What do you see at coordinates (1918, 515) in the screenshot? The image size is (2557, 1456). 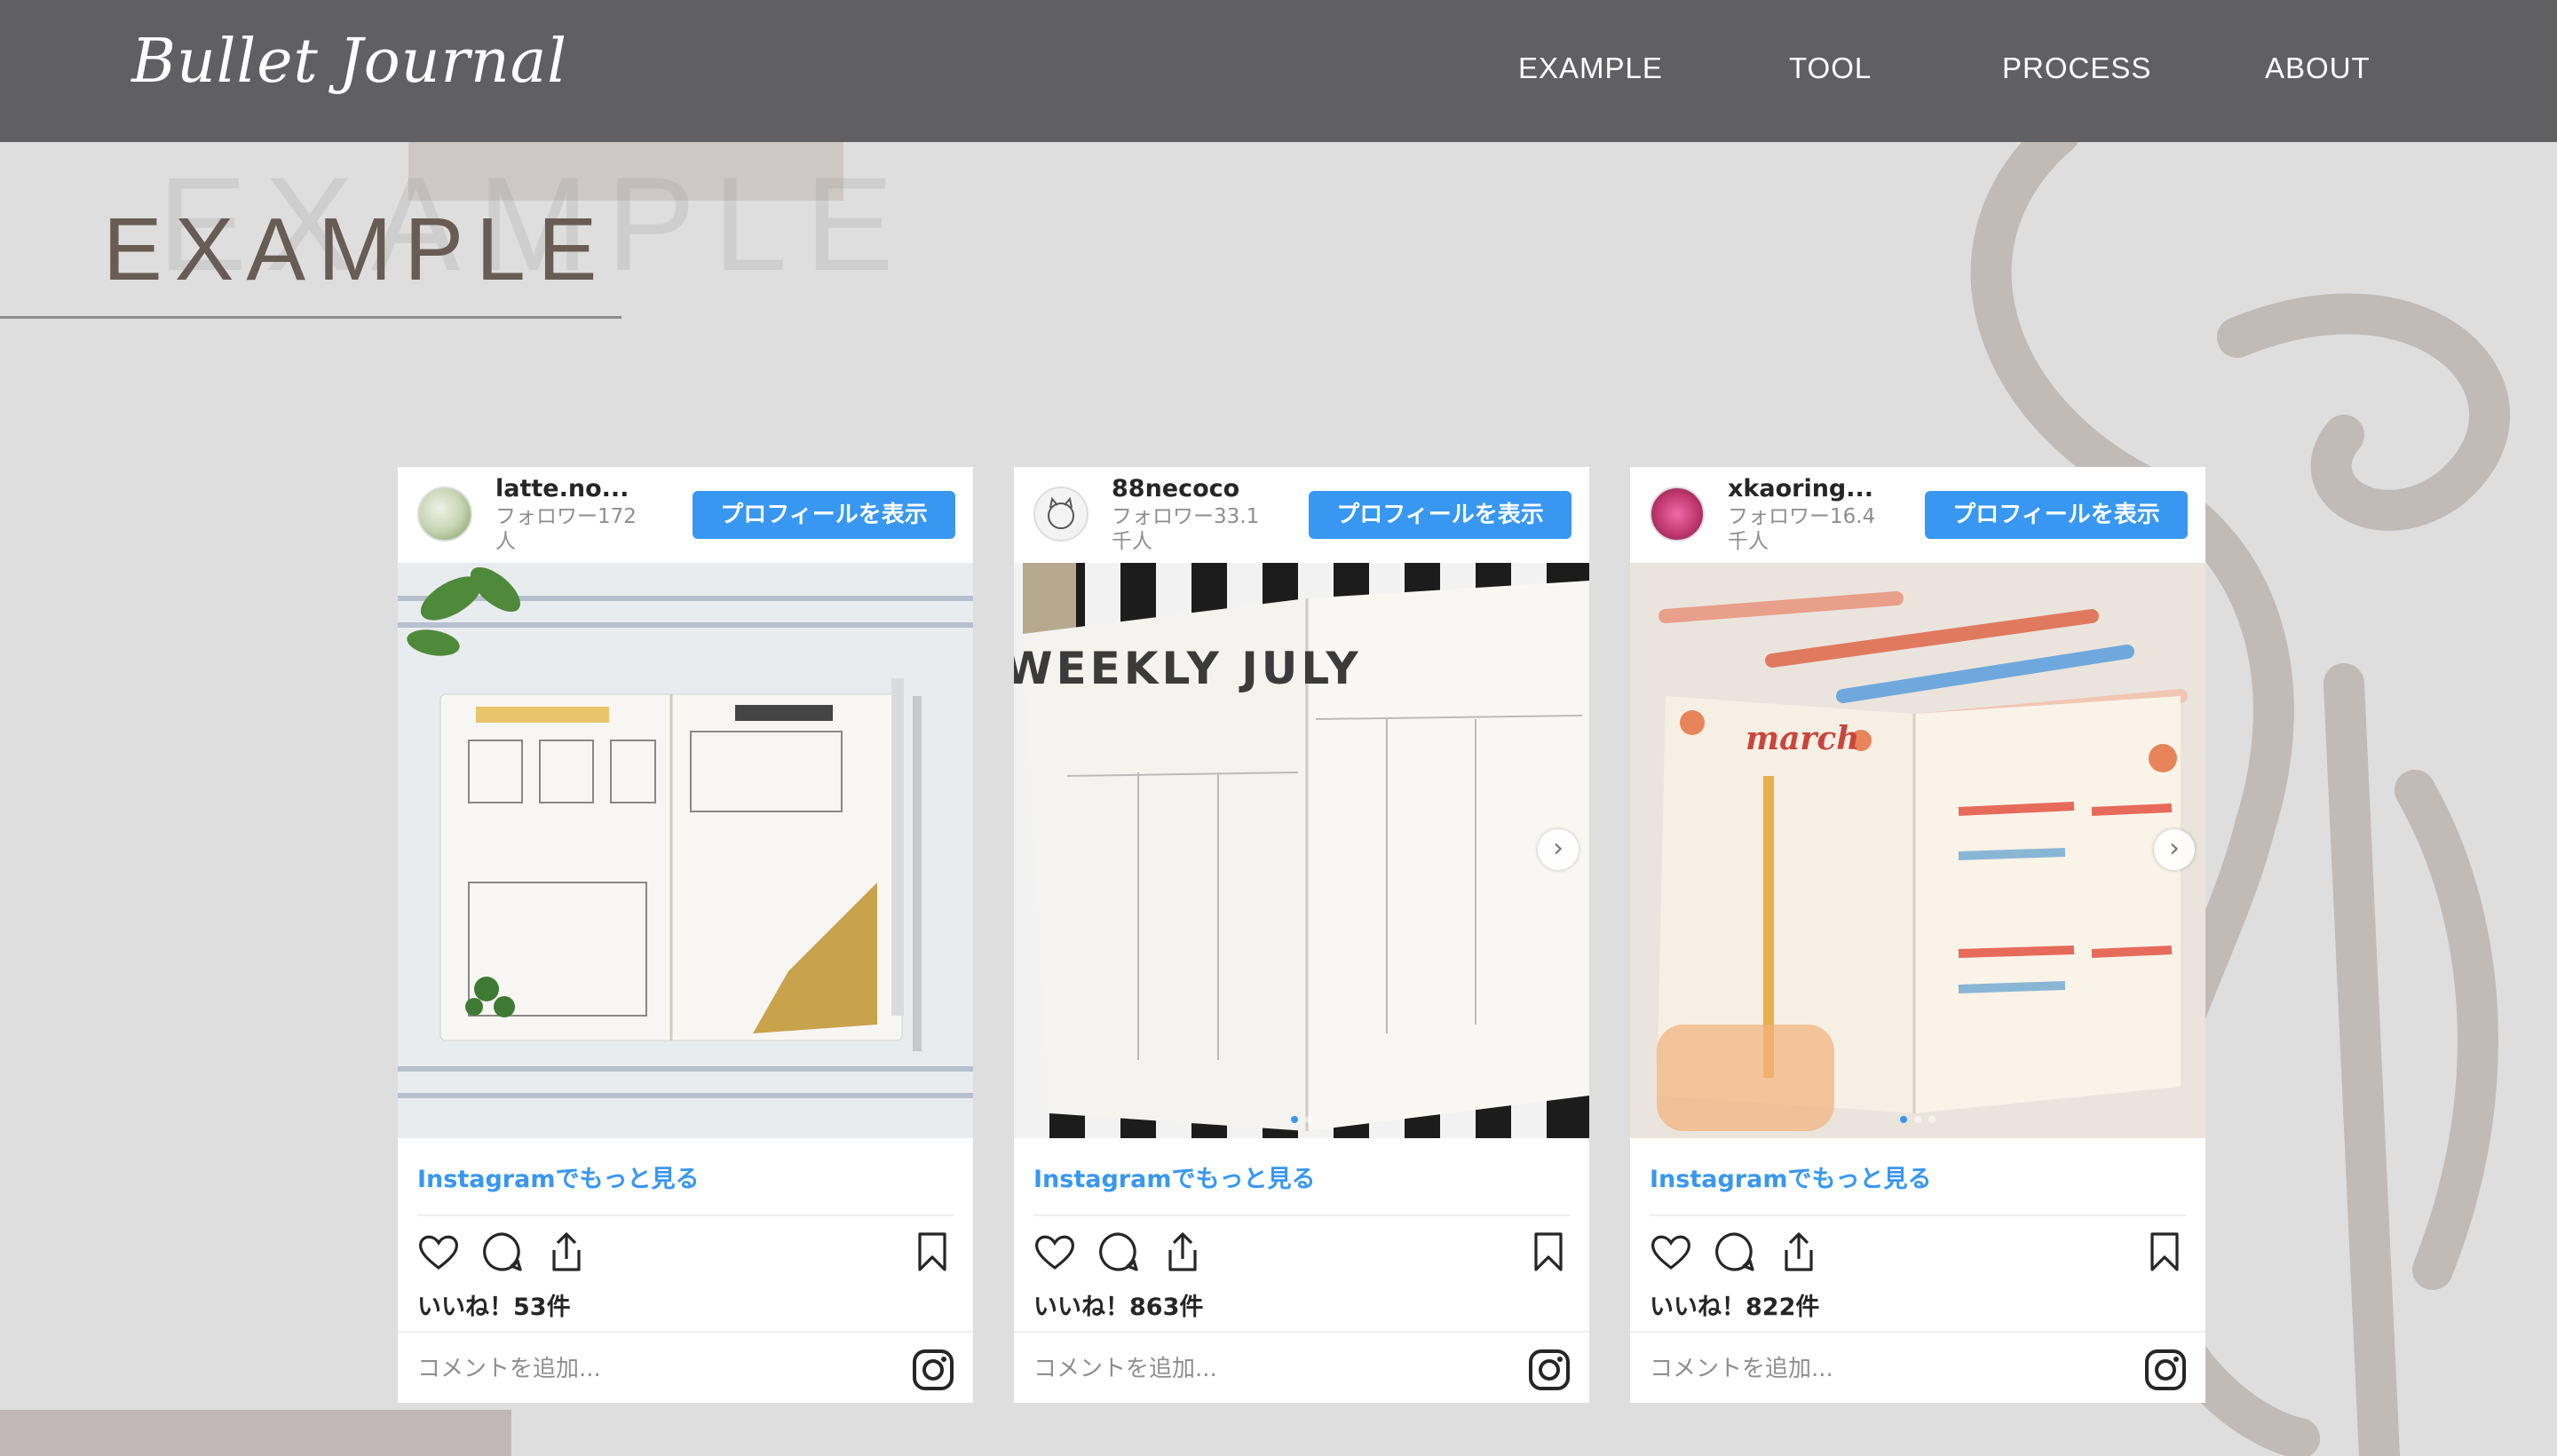 I see `card-header: xkaoring... フォロワー16.4千人 プロフィールを表示` at bounding box center [1918, 515].